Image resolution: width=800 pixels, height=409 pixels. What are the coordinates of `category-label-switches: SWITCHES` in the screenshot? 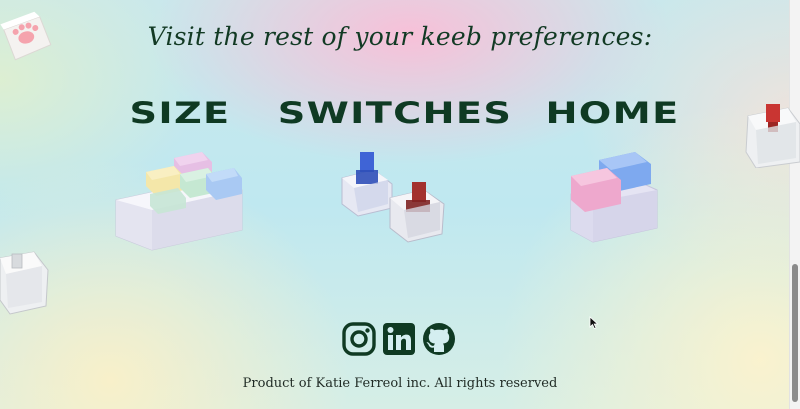 It's located at (395, 113).